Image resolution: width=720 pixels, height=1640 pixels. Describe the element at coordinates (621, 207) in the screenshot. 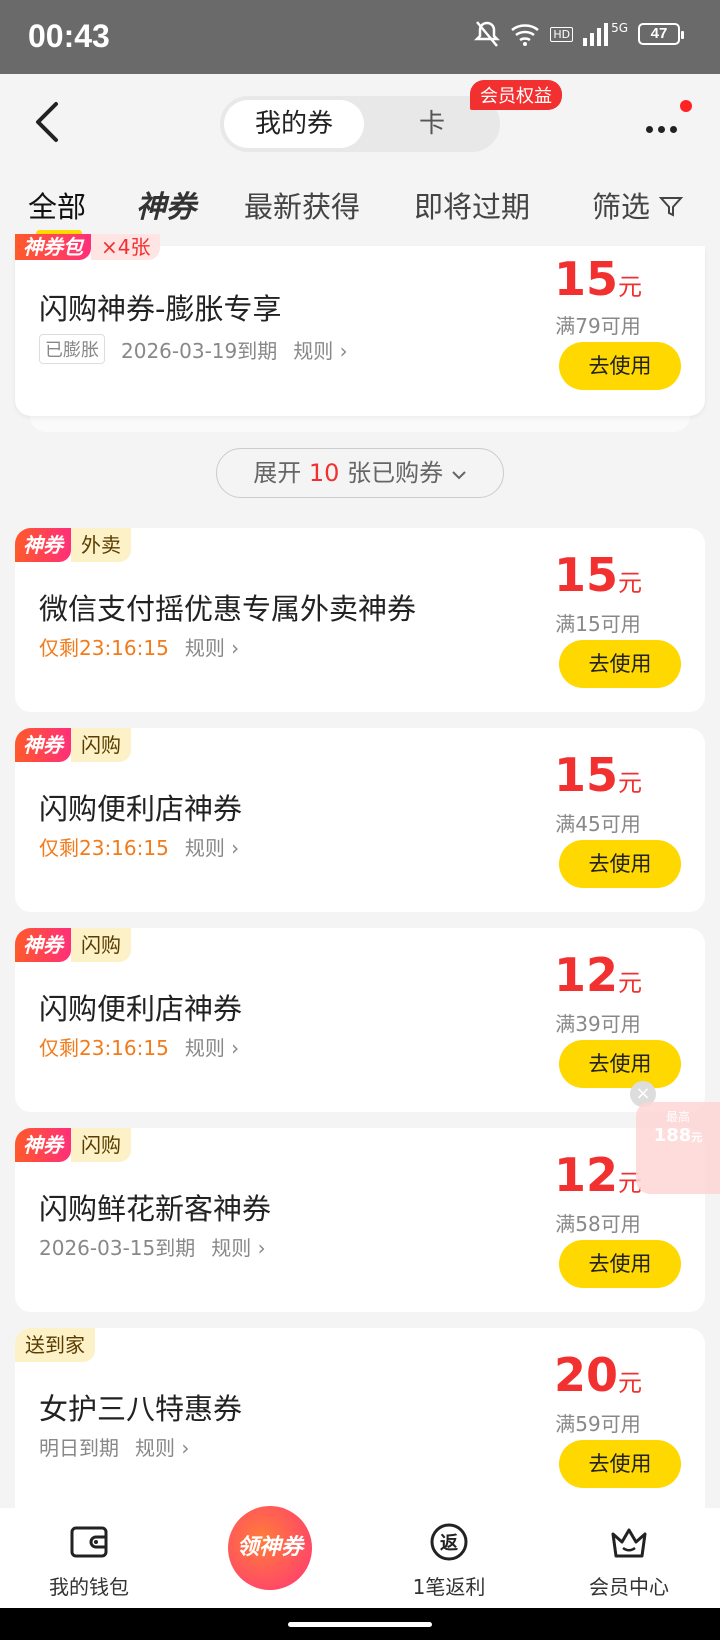

I see `filter-label: 筛选` at that location.